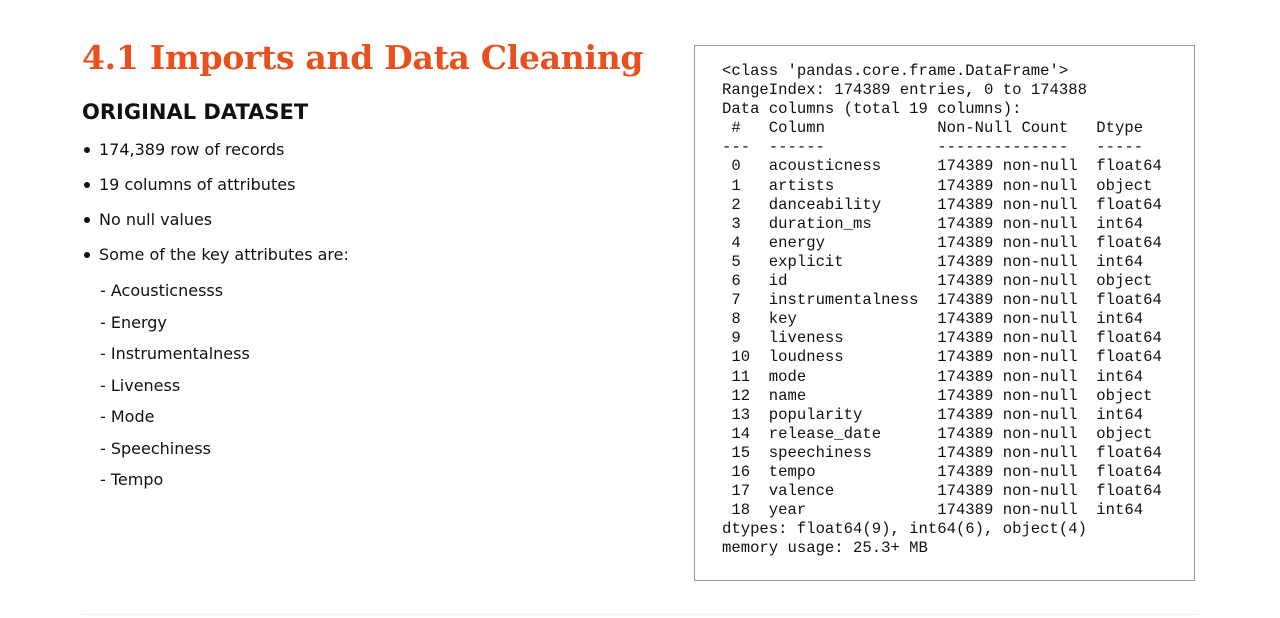  Describe the element at coordinates (215, 225) in the screenshot. I see `list-item: No null values` at that location.